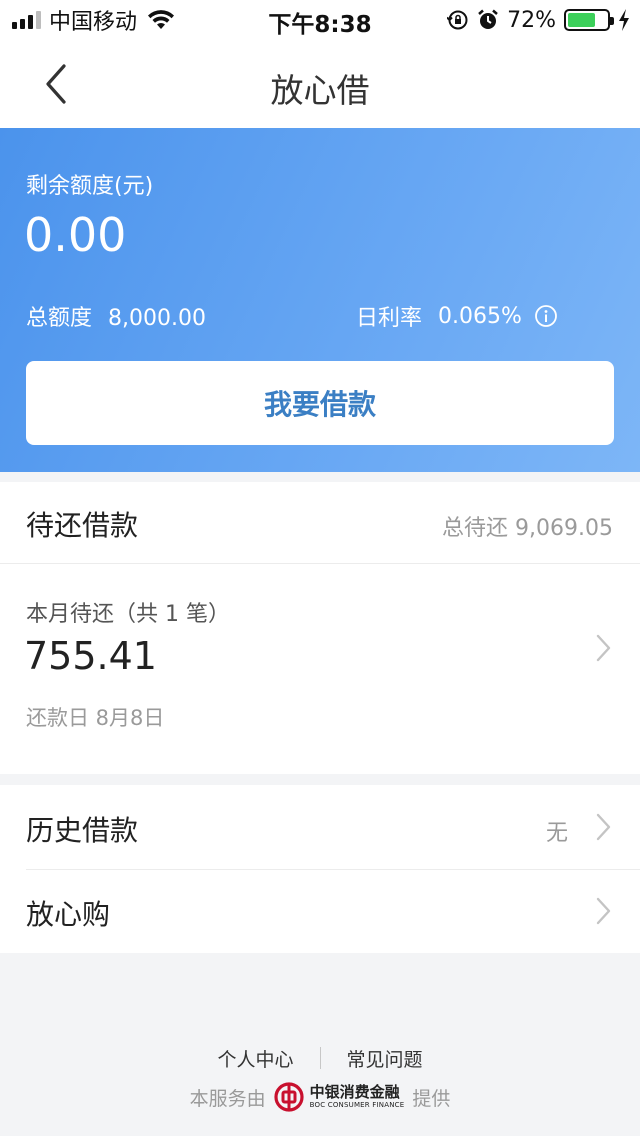 This screenshot has width=640, height=1136. Describe the element at coordinates (157, 318) in the screenshot. I see `total-limit-value: 8,000.00` at that location.